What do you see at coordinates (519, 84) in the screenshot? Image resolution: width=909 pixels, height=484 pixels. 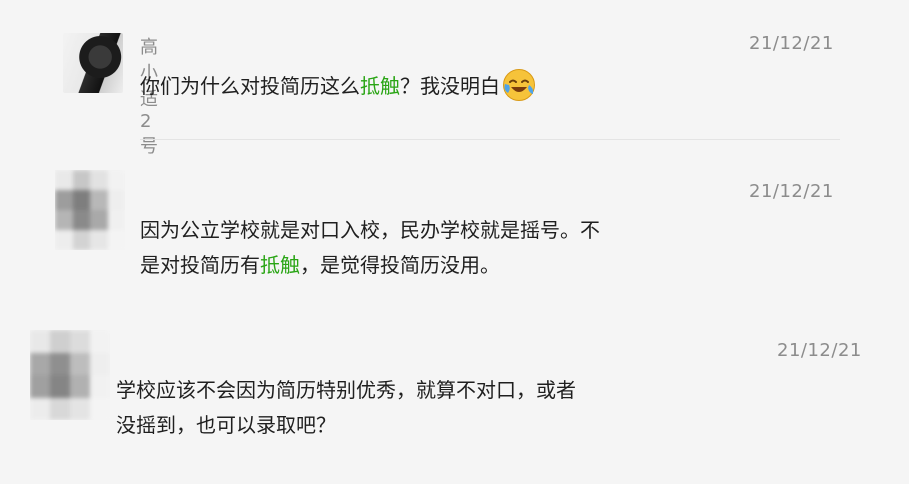 I see `tears-of-joy-emoji-icon` at bounding box center [519, 84].